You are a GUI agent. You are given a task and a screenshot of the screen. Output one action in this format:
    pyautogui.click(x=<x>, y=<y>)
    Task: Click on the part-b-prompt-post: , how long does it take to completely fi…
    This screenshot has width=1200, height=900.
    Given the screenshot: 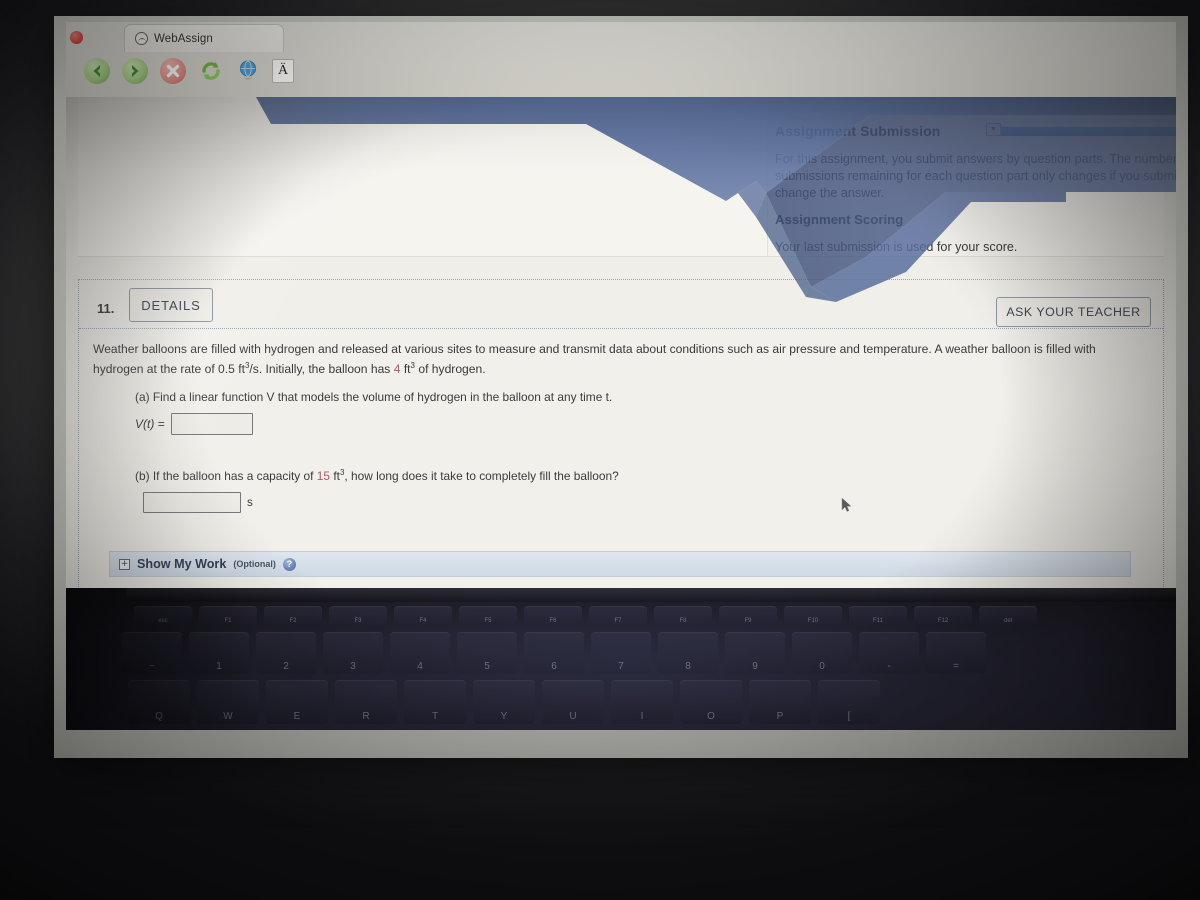 What is the action you would take?
    pyautogui.click(x=481, y=476)
    